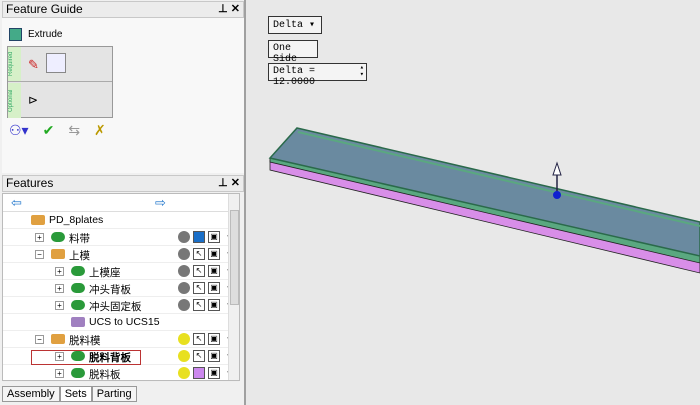 The height and width of the screenshot is (405, 700). Describe the element at coordinates (557, 168) in the screenshot. I see `arrow-head-icon` at that location.